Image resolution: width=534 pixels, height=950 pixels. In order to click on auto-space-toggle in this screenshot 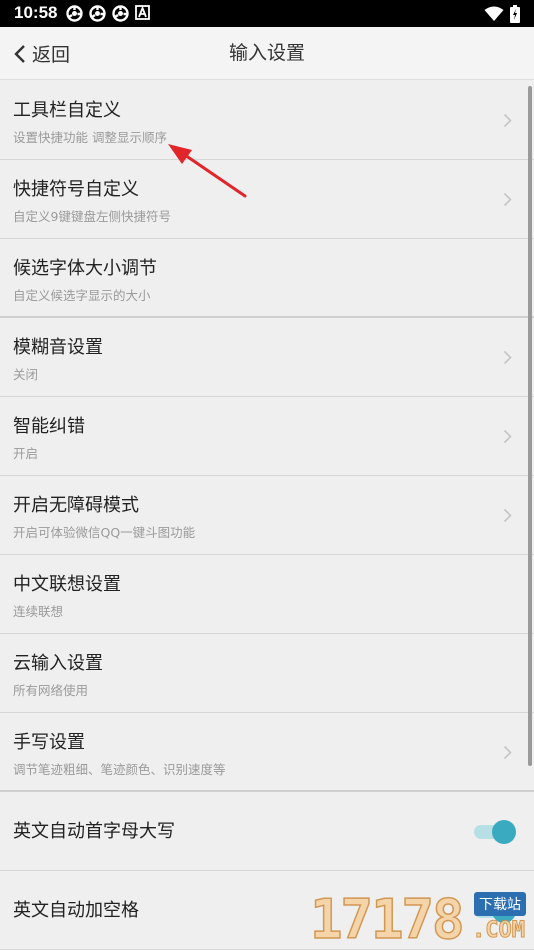, I will do `click(494, 911)`.